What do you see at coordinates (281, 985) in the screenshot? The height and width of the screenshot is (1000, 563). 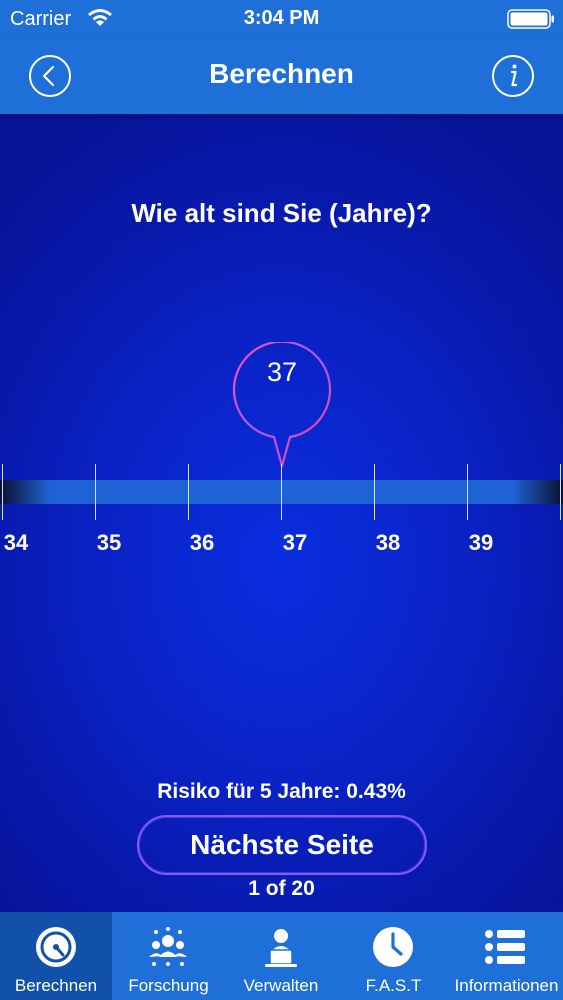 I see `tab-label: Verwalten` at bounding box center [281, 985].